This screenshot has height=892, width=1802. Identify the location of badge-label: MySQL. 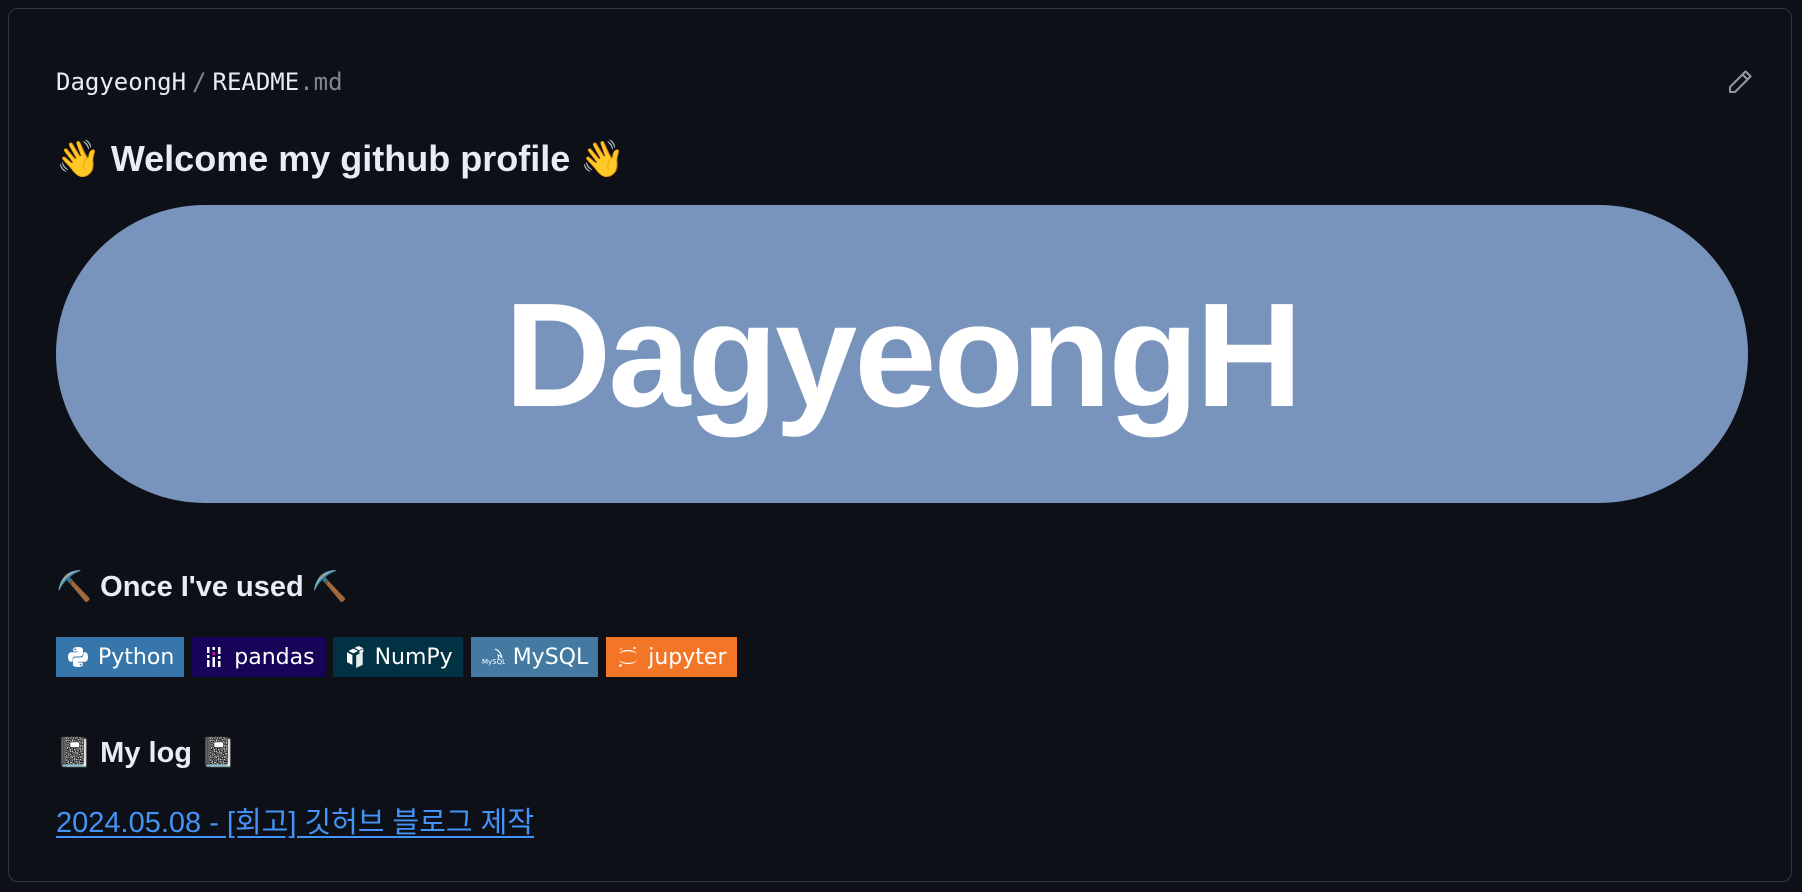
(550, 657).